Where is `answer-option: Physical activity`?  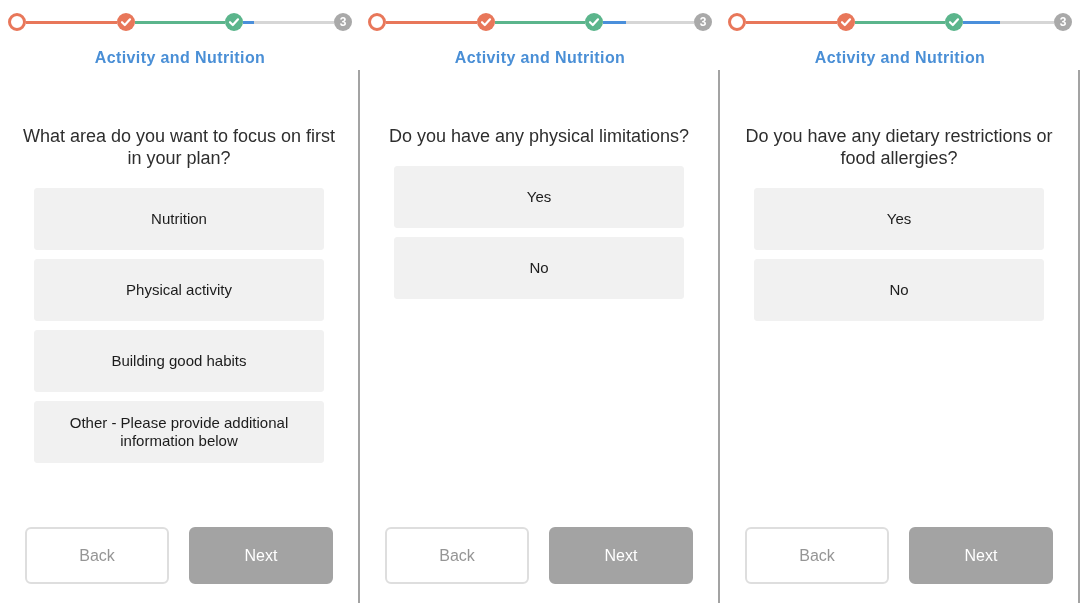 answer-option: Physical activity is located at coordinates (179, 290).